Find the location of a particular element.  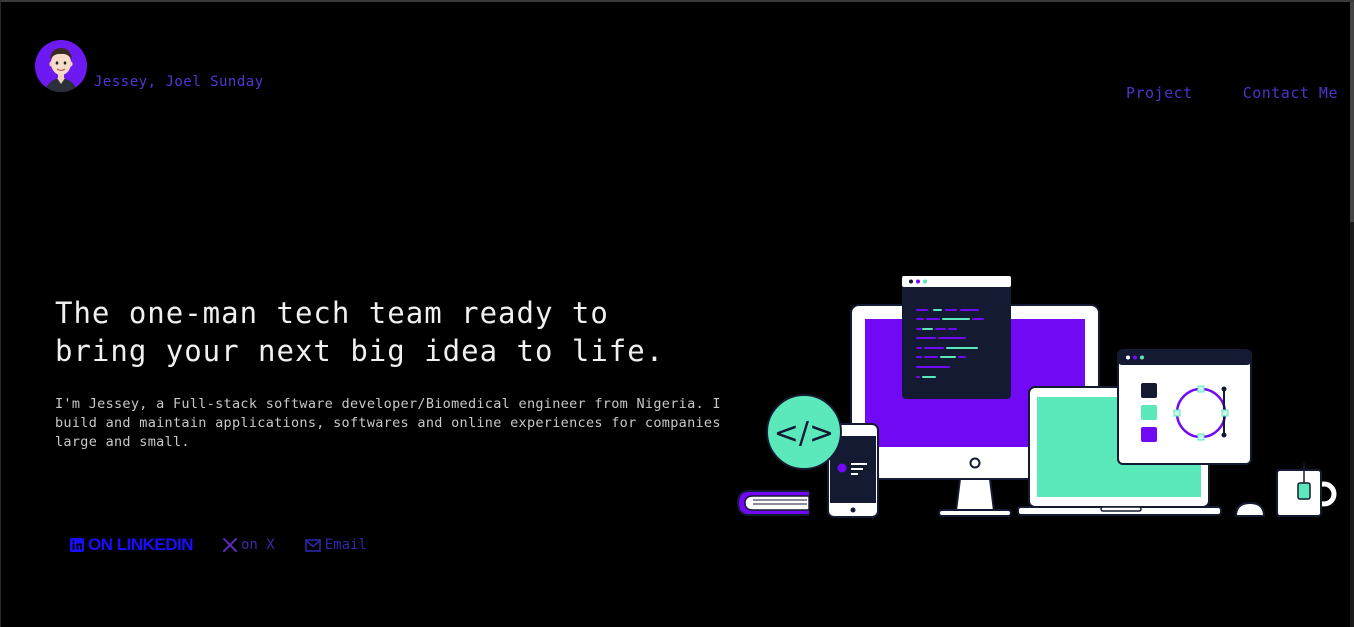

code-symbol: </> is located at coordinates (804, 433).